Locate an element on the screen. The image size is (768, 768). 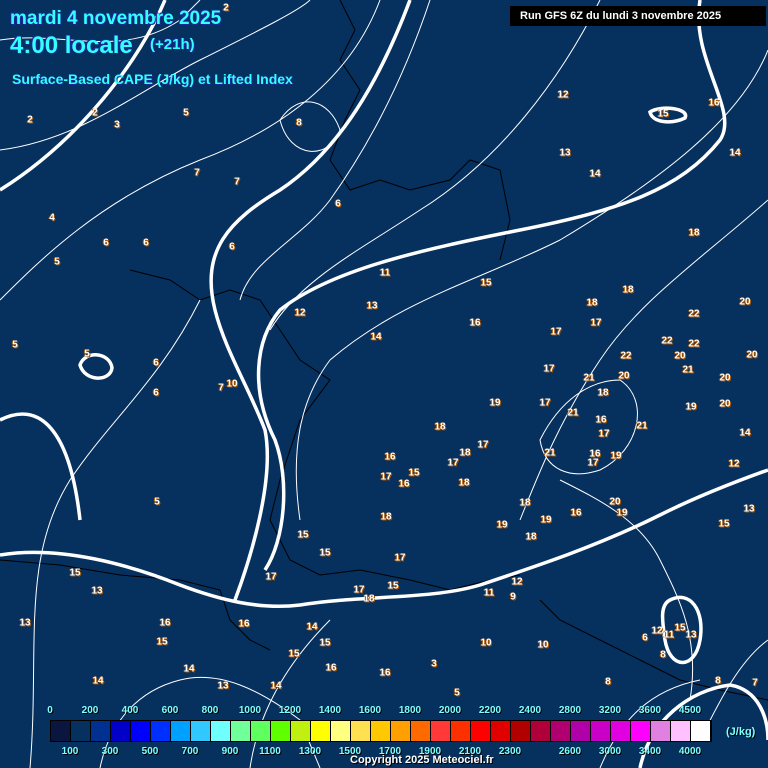
colorbar-tick-label: 200 is located at coordinates (90, 710).